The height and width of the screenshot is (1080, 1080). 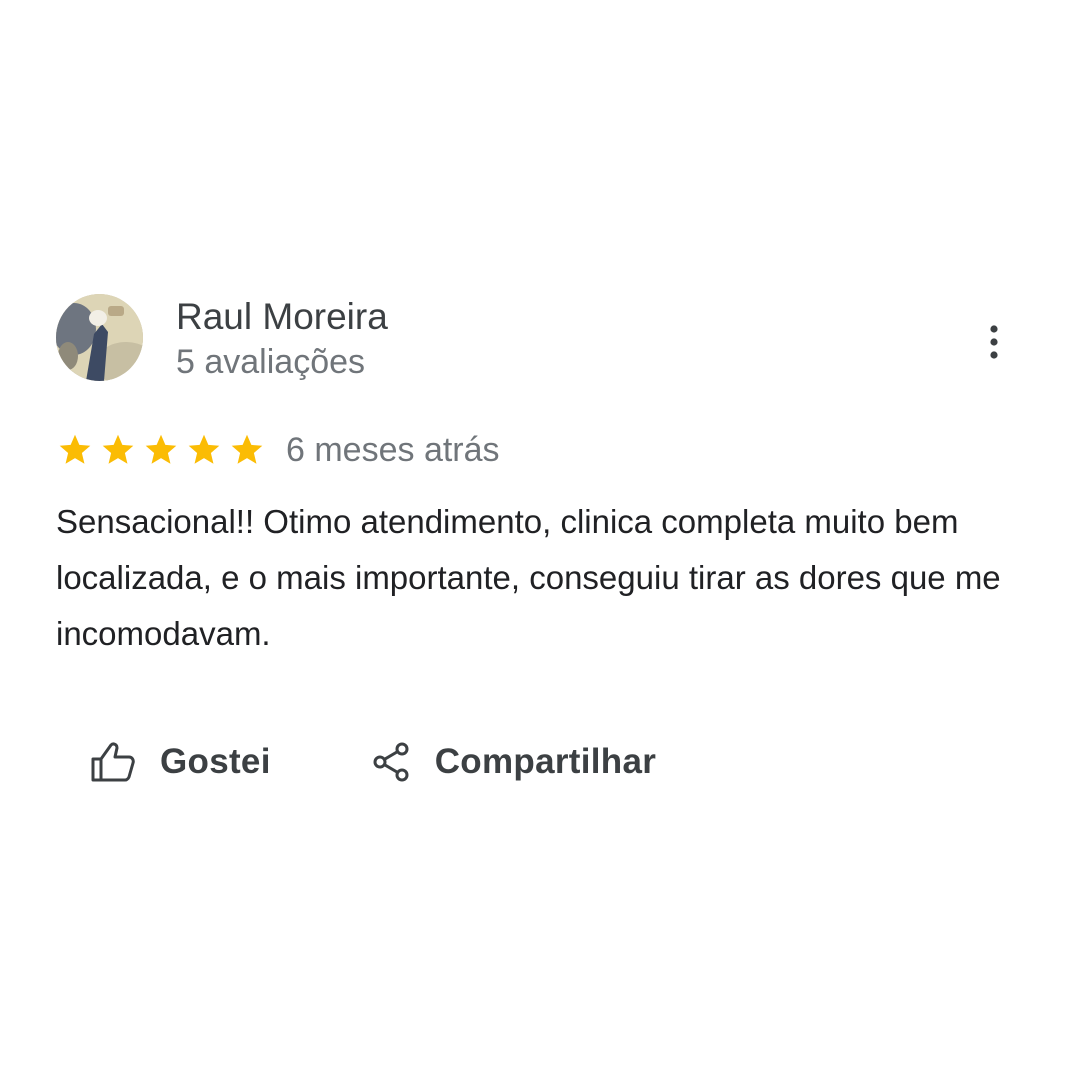 What do you see at coordinates (215, 761) in the screenshot?
I see `like-label: Gostei` at bounding box center [215, 761].